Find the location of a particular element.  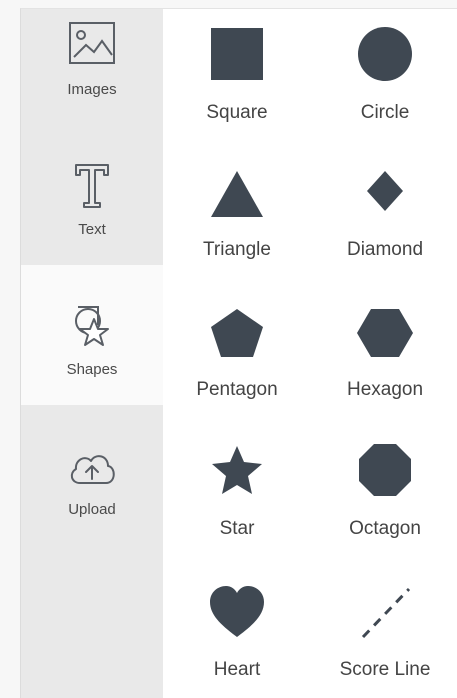

sidebar-item-label: Upload is located at coordinates (92, 509).